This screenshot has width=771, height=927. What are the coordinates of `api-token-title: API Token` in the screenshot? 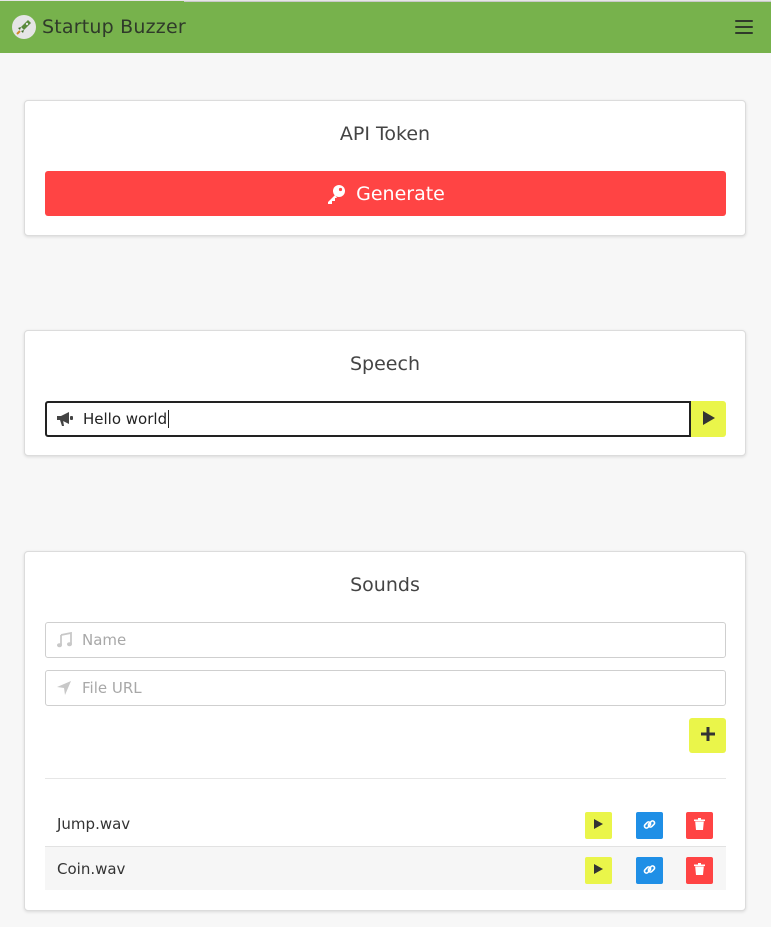 It's located at (385, 134).